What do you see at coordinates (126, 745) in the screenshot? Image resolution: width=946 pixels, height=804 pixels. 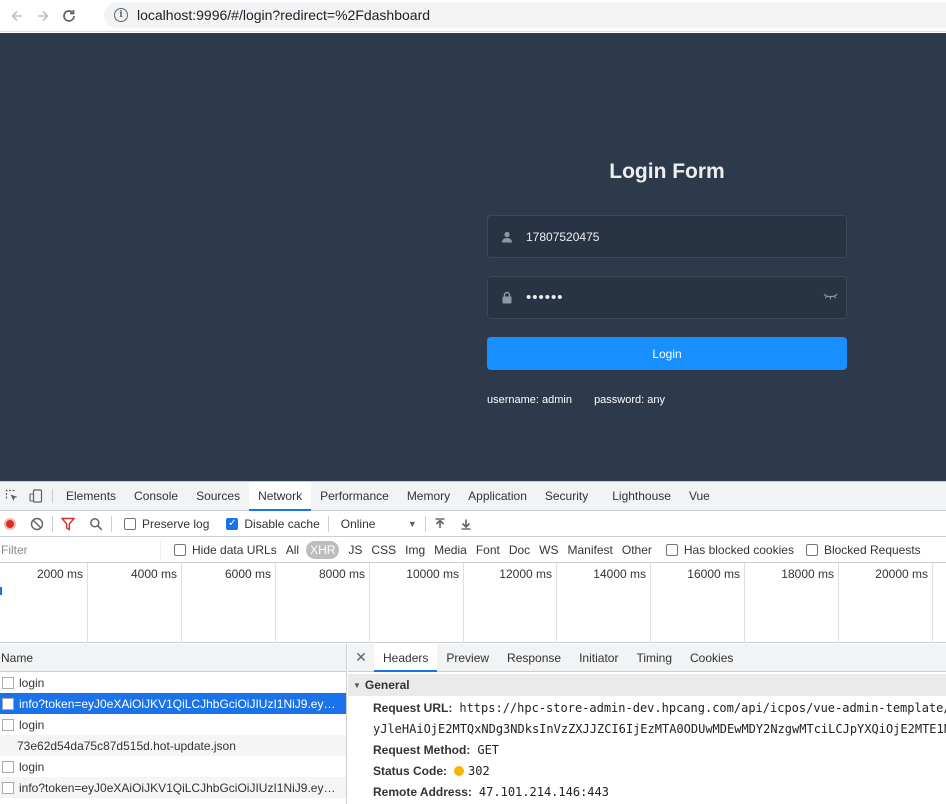 I see `request-name: 73e62d54da75c87d515d.hot-update.json` at bounding box center [126, 745].